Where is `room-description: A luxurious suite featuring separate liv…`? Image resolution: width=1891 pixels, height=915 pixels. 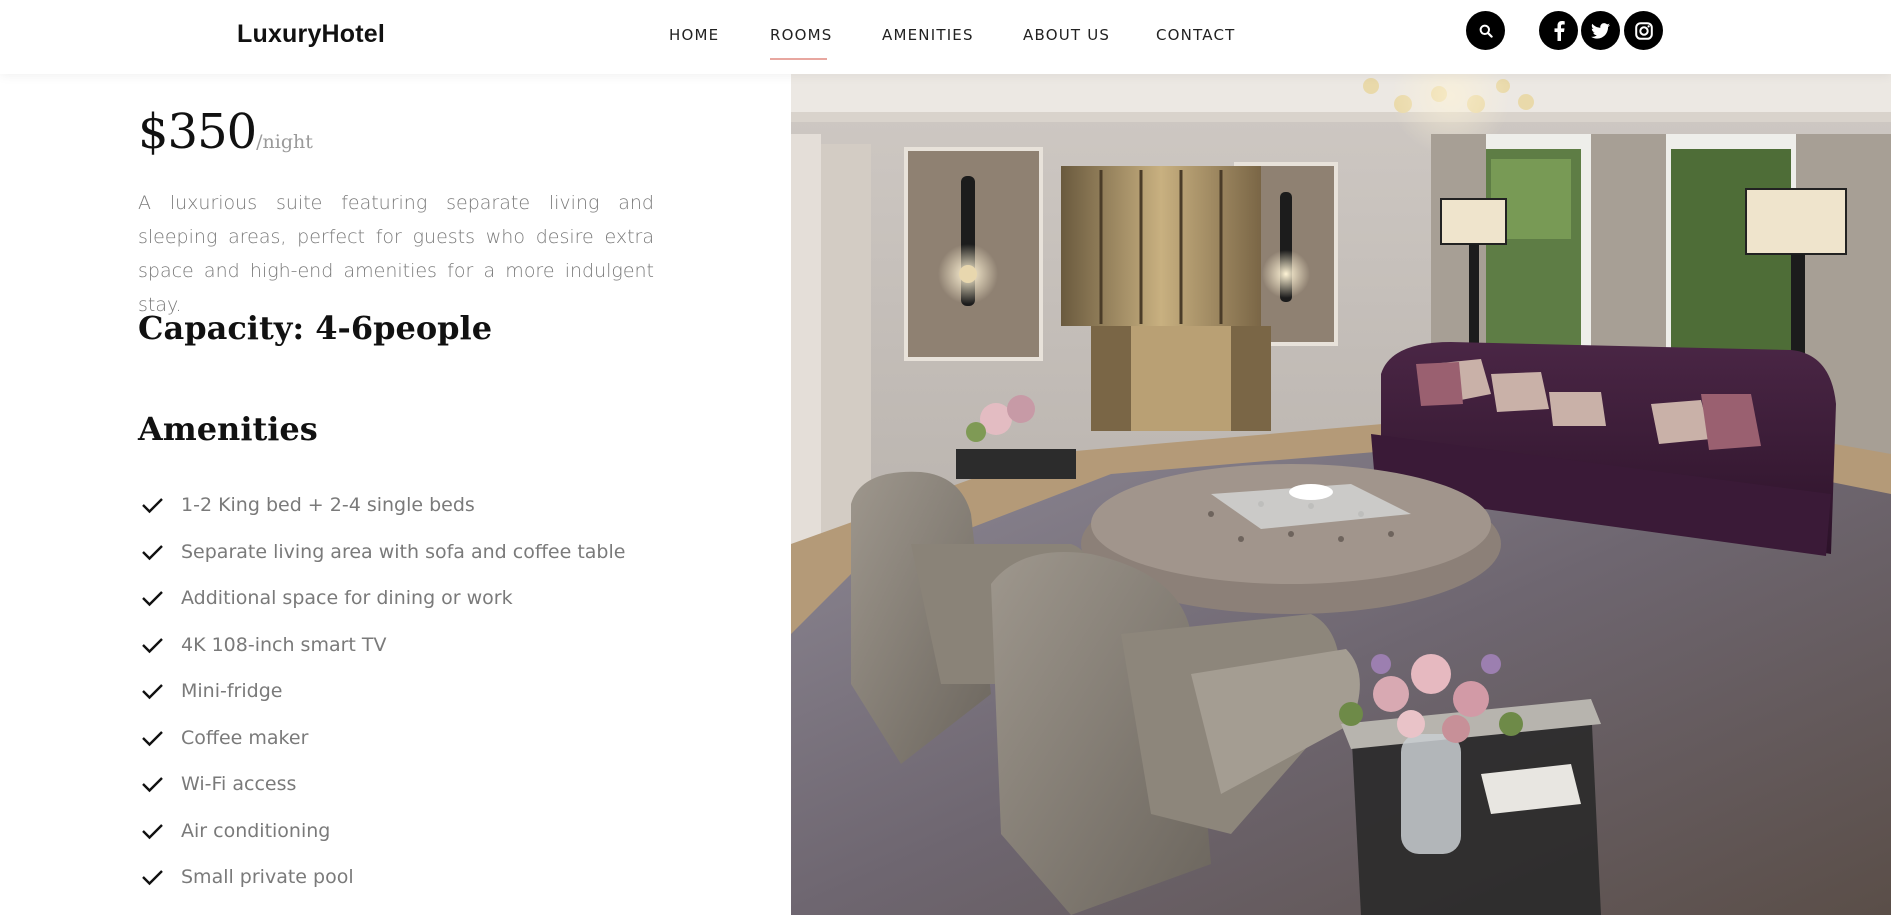
room-description: A luxurious suite featuring separate liv… is located at coordinates (396, 254).